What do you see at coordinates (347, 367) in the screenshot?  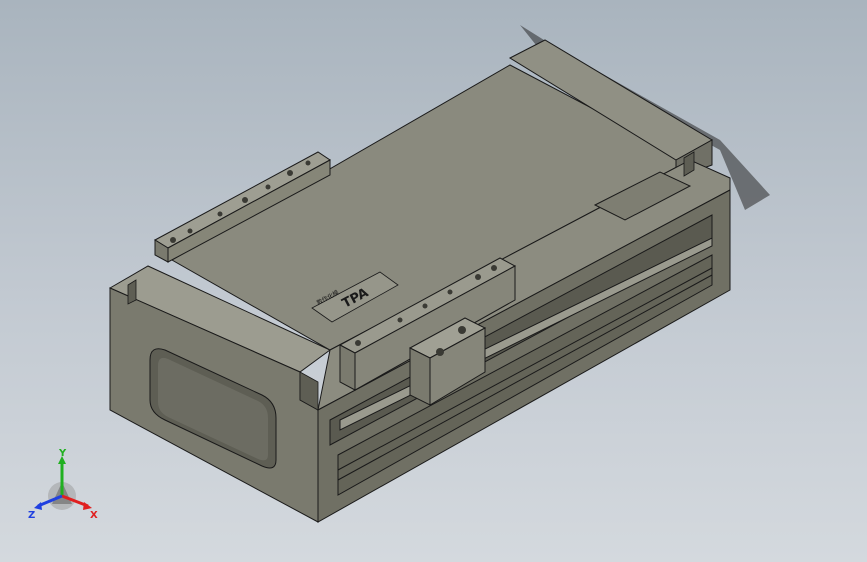 I see `carriage-bar-front` at bounding box center [347, 367].